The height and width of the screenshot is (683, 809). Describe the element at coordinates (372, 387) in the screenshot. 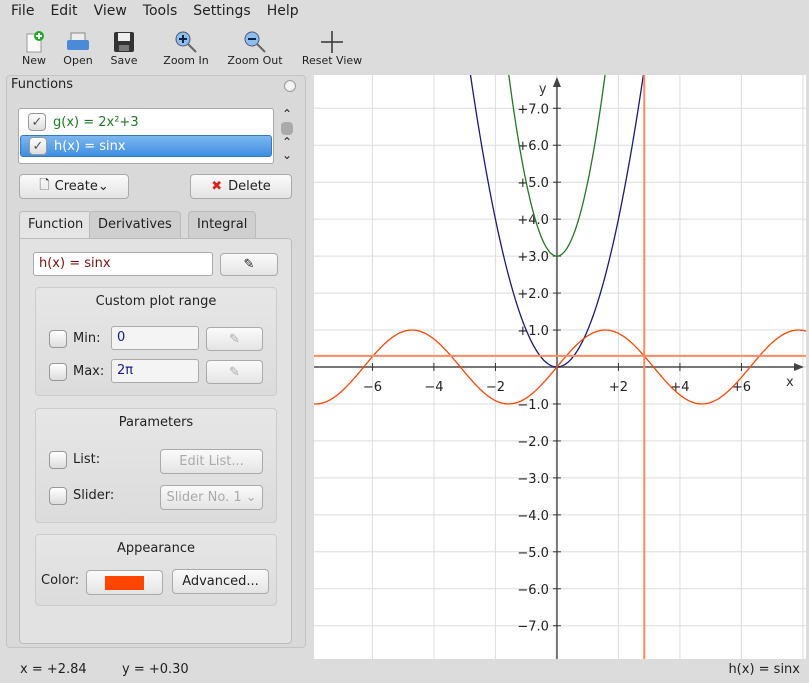

I see `x-tick-label: −6` at that location.